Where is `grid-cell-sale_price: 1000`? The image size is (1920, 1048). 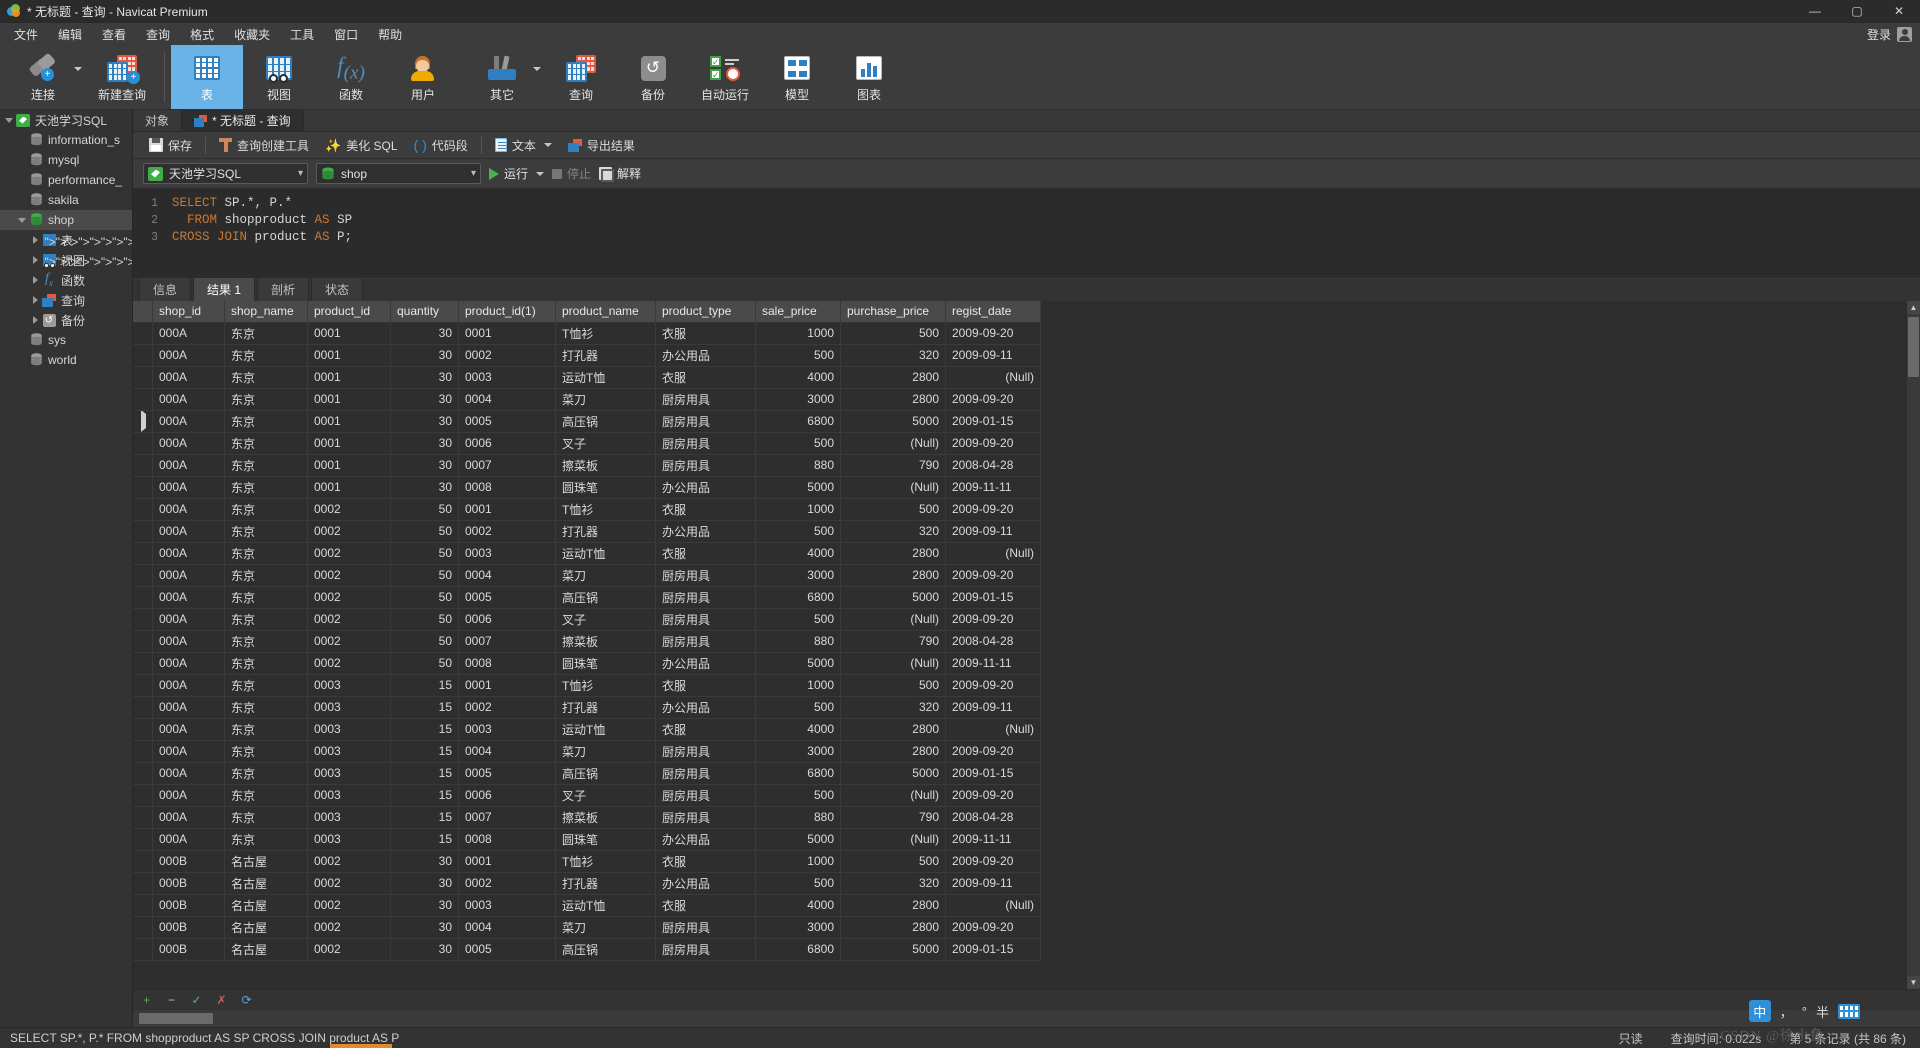 grid-cell-sale_price: 1000 is located at coordinates (798, 509).